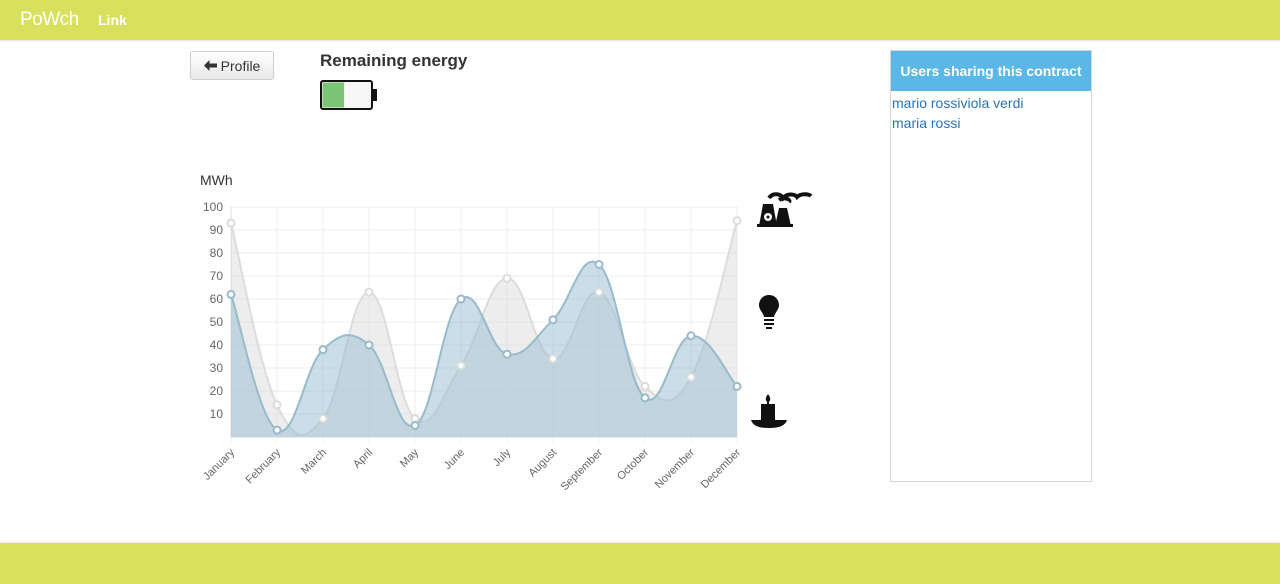 This screenshot has width=1280, height=584. Describe the element at coordinates (217, 414) in the screenshot. I see `y-tick-label: 10` at that location.